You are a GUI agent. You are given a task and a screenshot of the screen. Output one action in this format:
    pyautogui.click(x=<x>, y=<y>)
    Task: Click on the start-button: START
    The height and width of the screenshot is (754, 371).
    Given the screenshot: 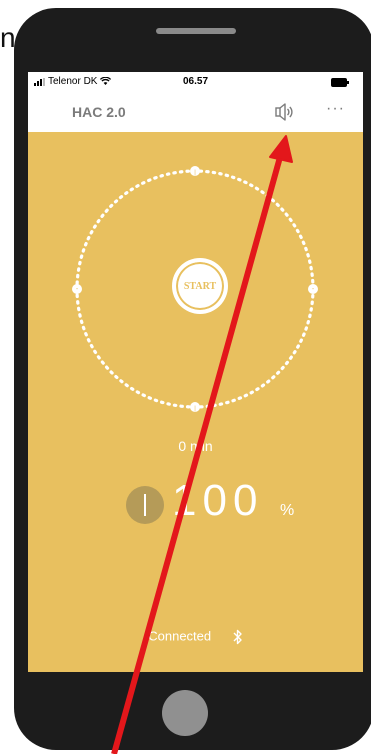 What is the action you would take?
    pyautogui.click(x=200, y=286)
    